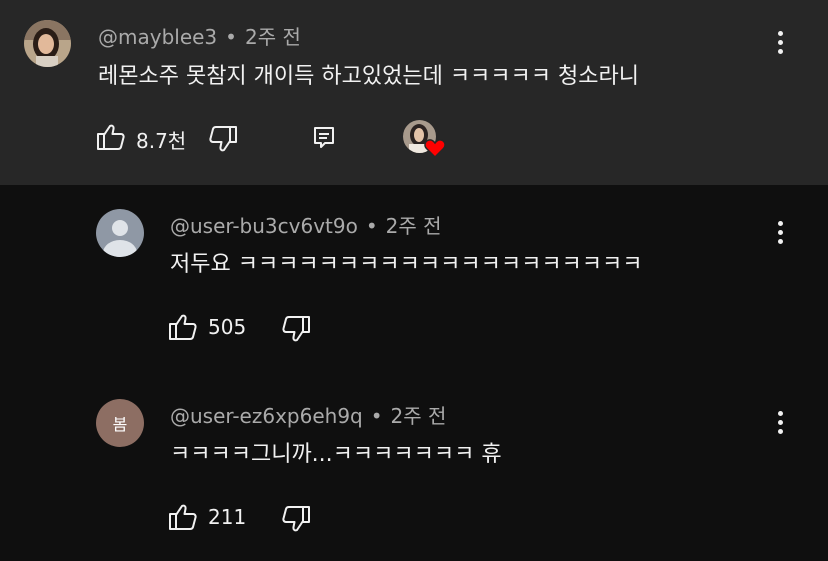 This screenshot has width=828, height=561. I want to click on comment-text: ㅋㅋㅋㅋ그니까...ㅋㅋㅋㅋㅋㅋㅋ 휴, so click(336, 454).